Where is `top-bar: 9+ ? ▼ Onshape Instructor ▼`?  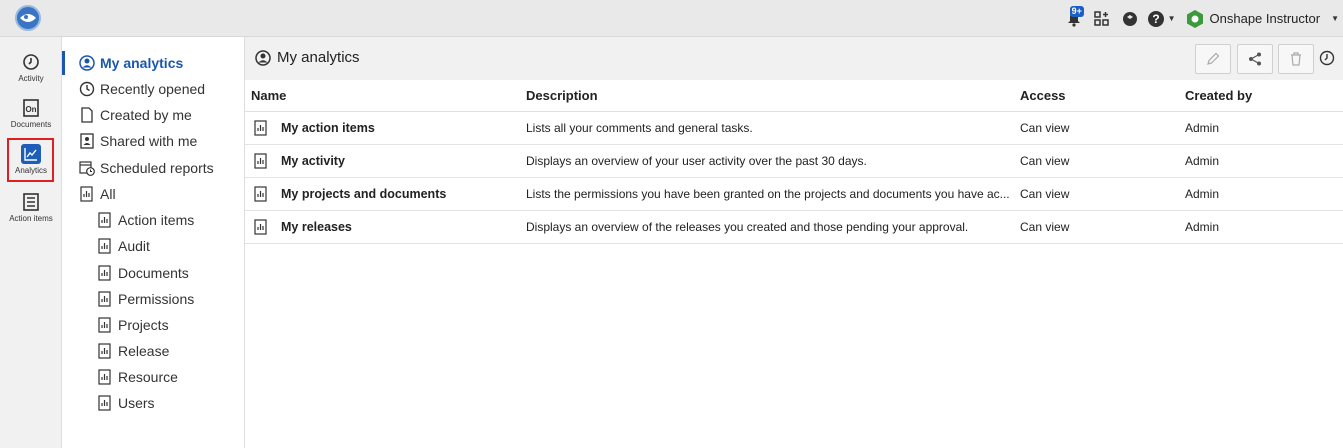
top-bar: 9+ ? ▼ Onshape Instructor ▼ is located at coordinates (671, 18).